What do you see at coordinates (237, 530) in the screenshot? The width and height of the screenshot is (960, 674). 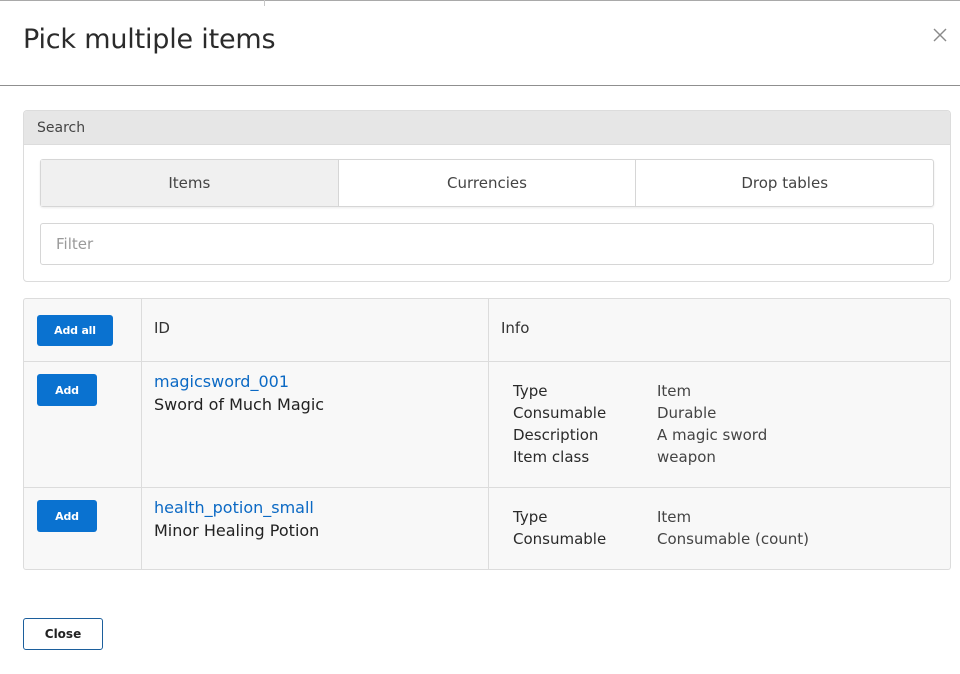 I see `item-name: Minor Healing Potion` at bounding box center [237, 530].